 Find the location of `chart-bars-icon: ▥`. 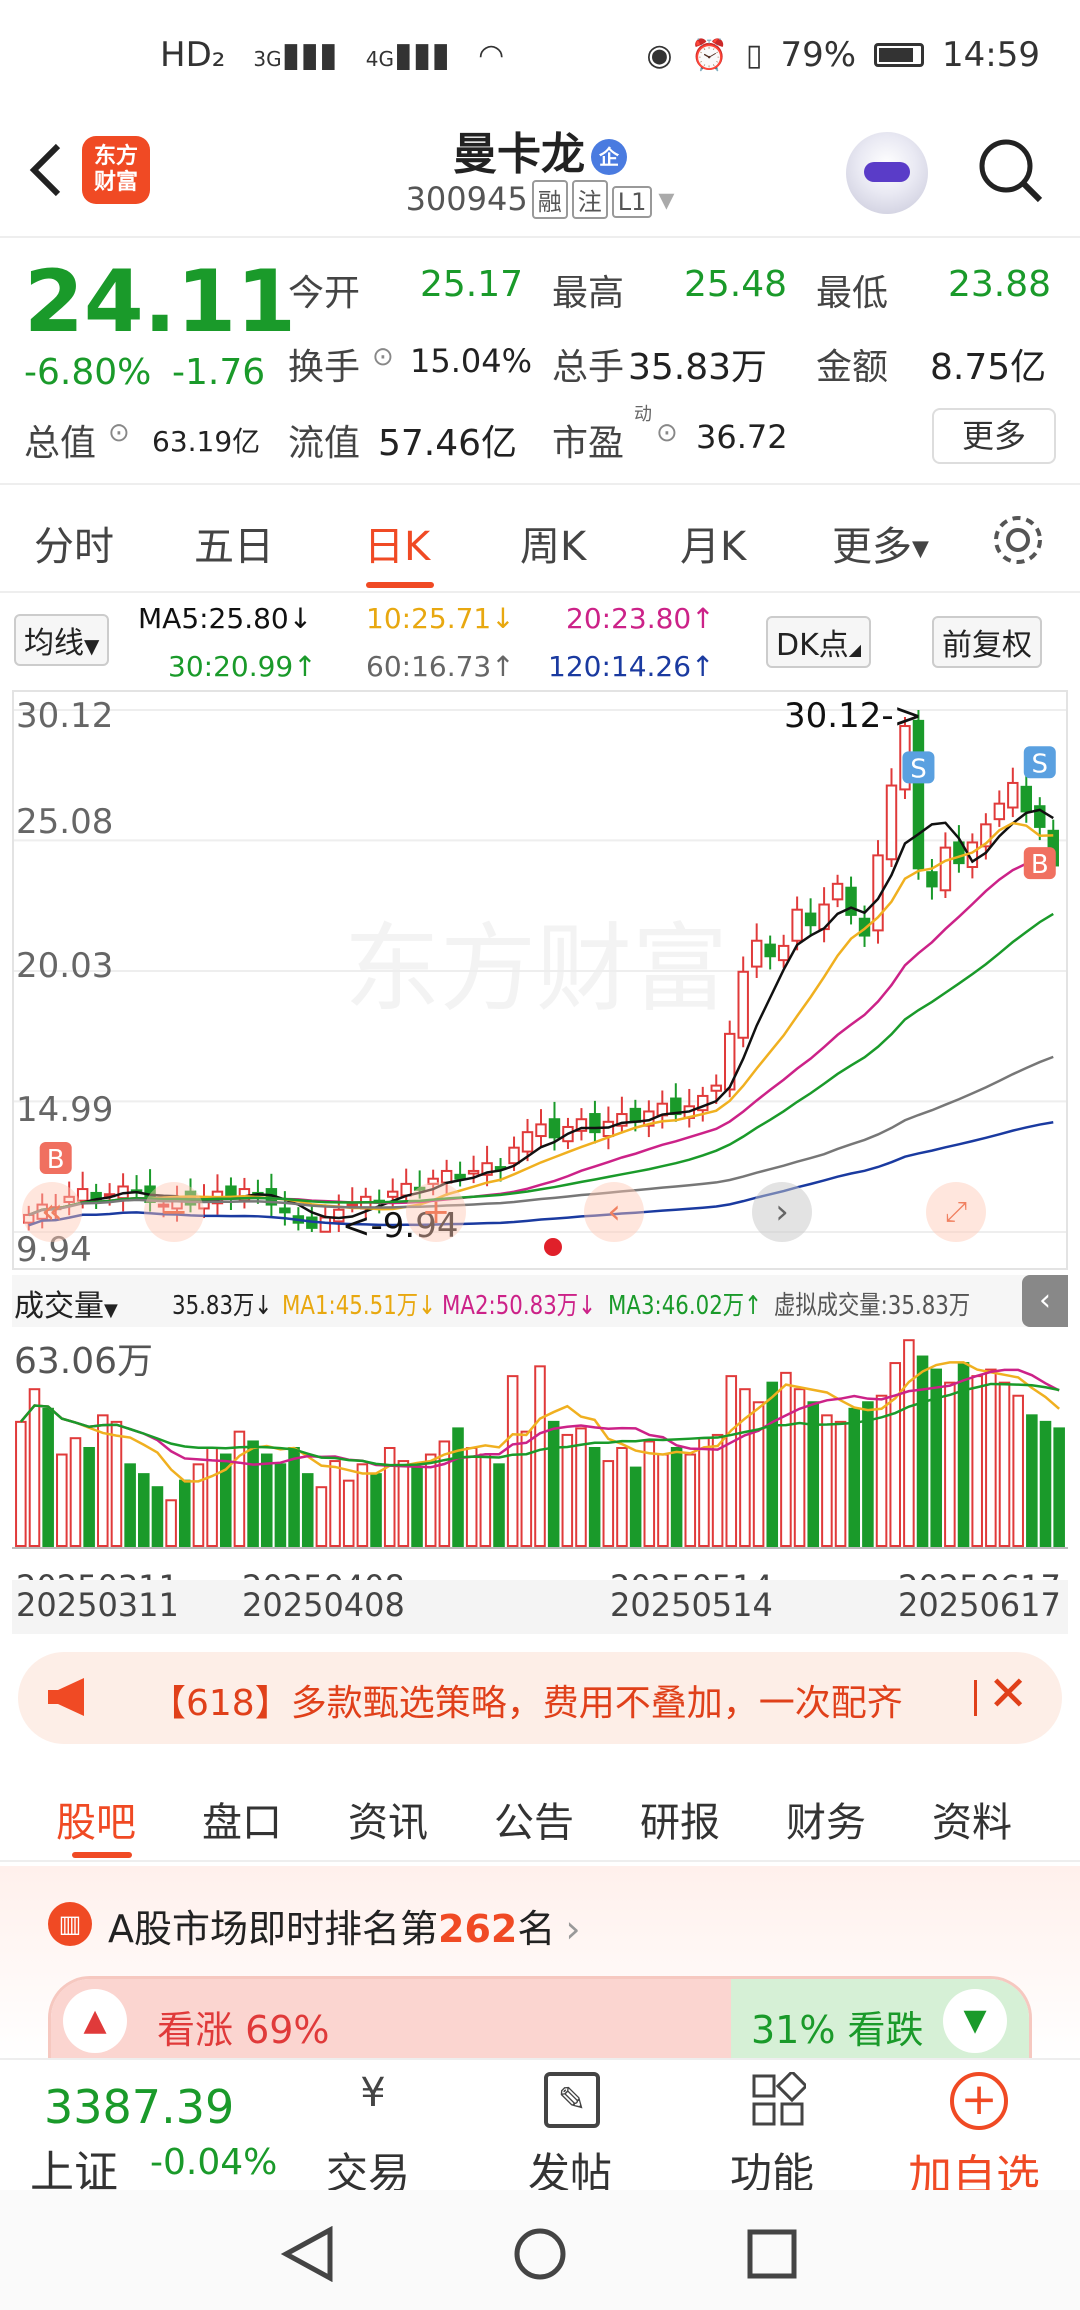

chart-bars-icon: ▥ is located at coordinates (70, 1924).